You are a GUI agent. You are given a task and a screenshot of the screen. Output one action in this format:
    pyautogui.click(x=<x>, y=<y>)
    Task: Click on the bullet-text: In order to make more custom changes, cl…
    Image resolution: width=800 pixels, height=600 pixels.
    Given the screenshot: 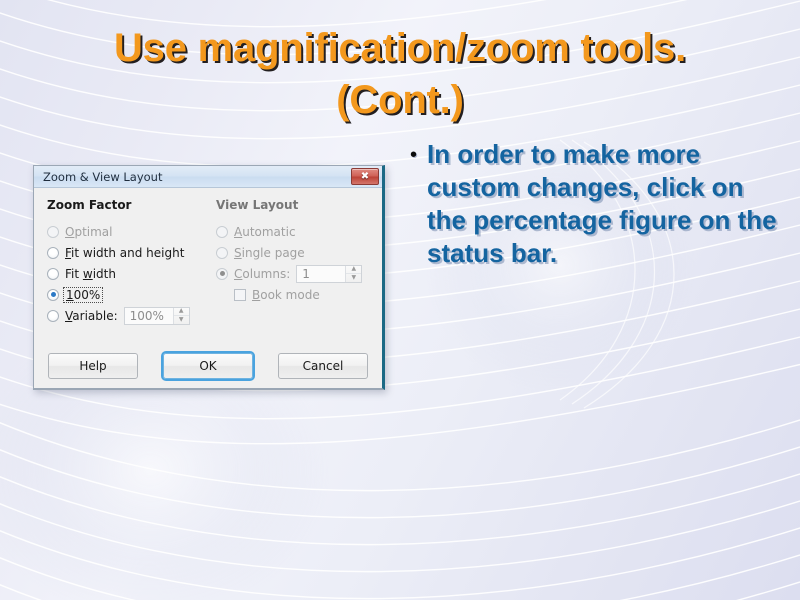 What is the action you would take?
    pyautogui.click(x=602, y=203)
    